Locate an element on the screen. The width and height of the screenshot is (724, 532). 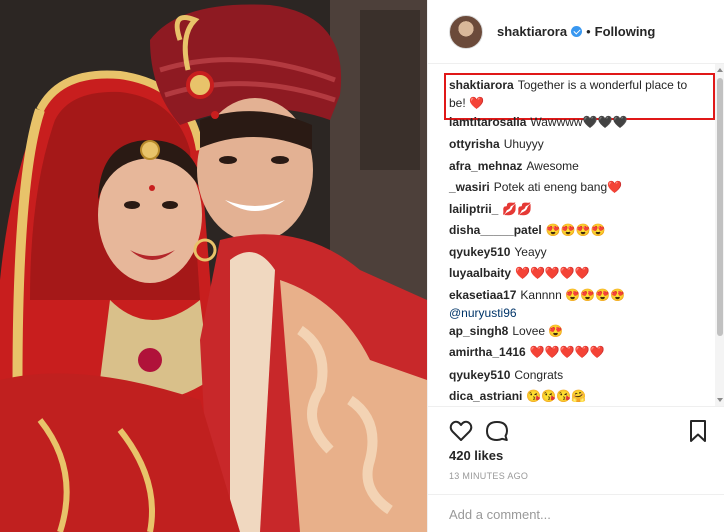
comment-item: ottyrisha Uhuyyy is located at coordinates (580, 144).